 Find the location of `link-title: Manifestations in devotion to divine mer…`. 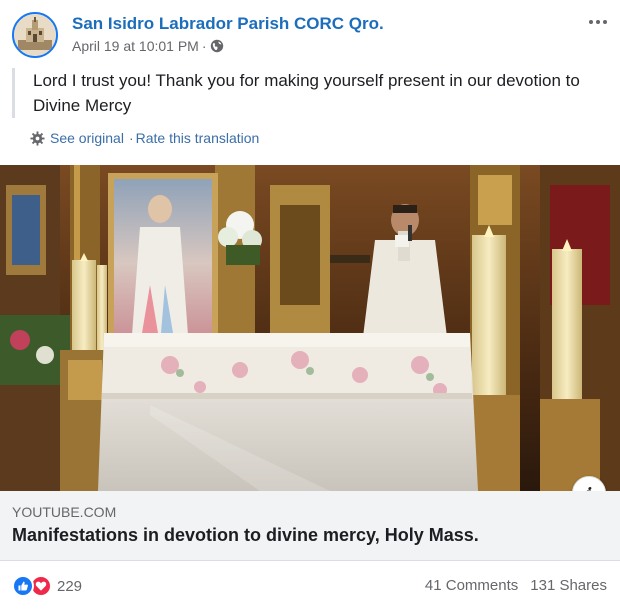

link-title: Manifestations in devotion to divine mer… is located at coordinates (245, 535).